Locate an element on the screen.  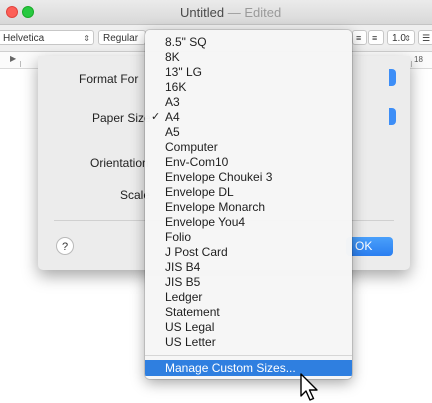
paper-size-option-label: Envelope Choukei 3 is located at coordinates (219, 177).